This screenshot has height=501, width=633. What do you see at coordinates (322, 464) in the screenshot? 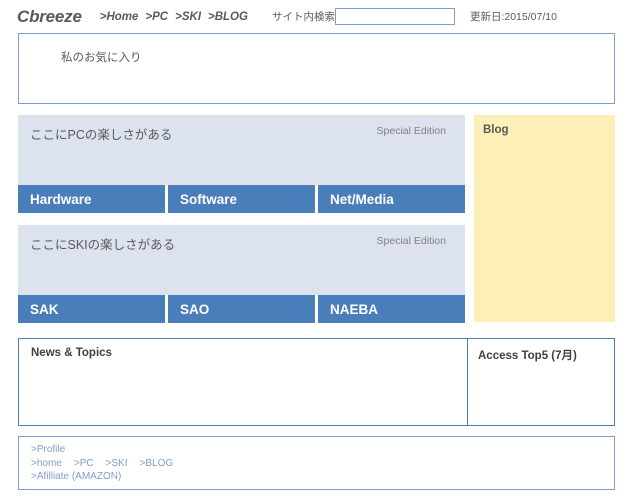
I see `footer-navigation: >home >PC >SKI >BLOG` at bounding box center [322, 464].